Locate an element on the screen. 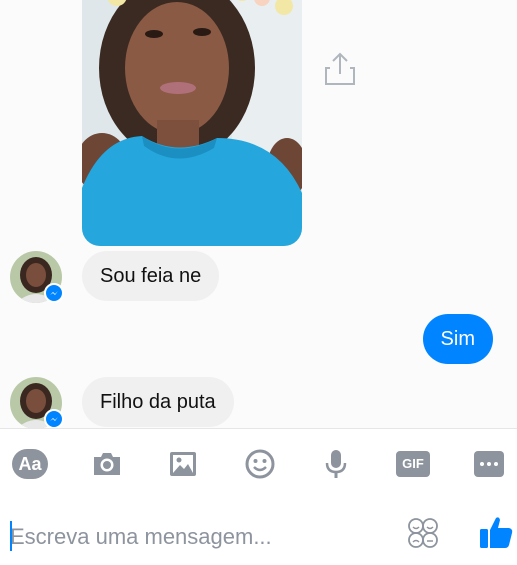 This screenshot has width=517, height=565. gif-label: GIF is located at coordinates (413, 464).